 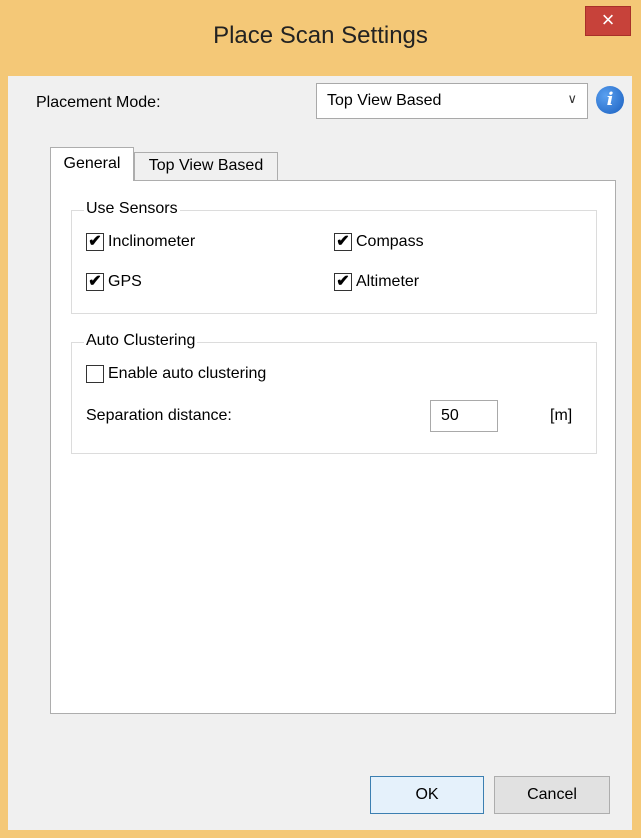 What do you see at coordinates (561, 415) in the screenshot?
I see `separation-unit-label: [m]` at bounding box center [561, 415].